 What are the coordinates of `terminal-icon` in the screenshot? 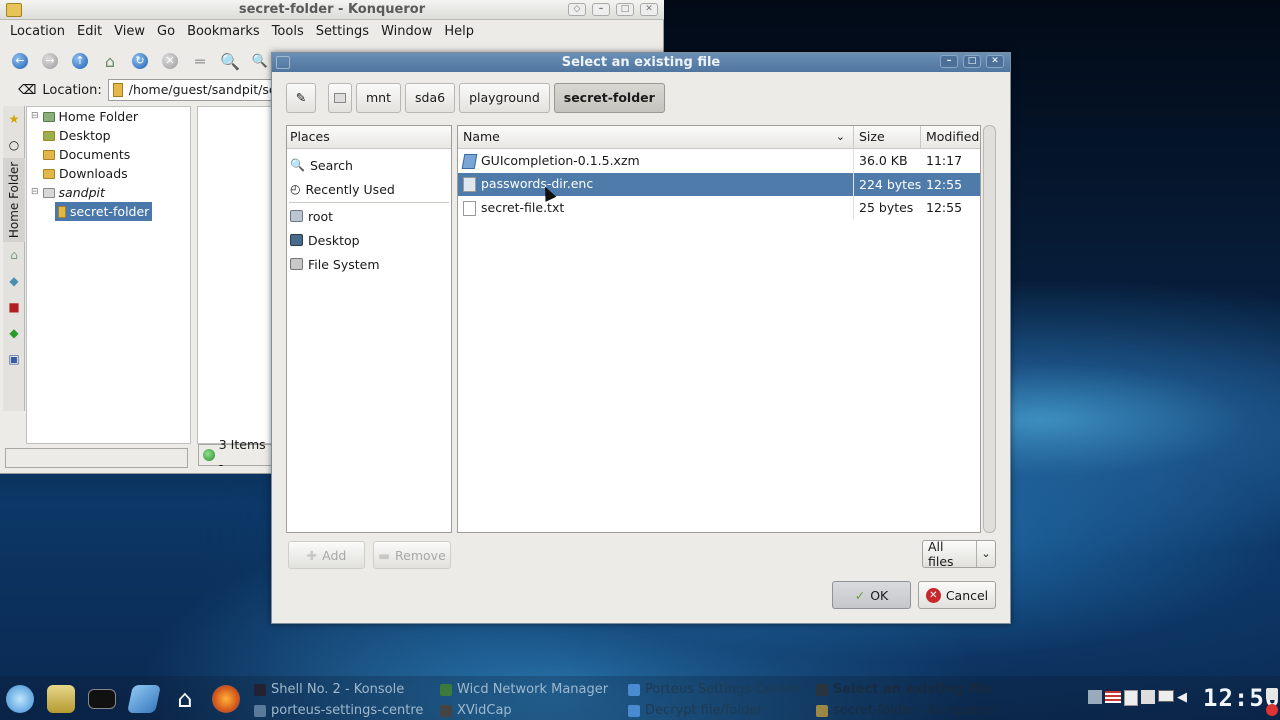 It's located at (102, 699).